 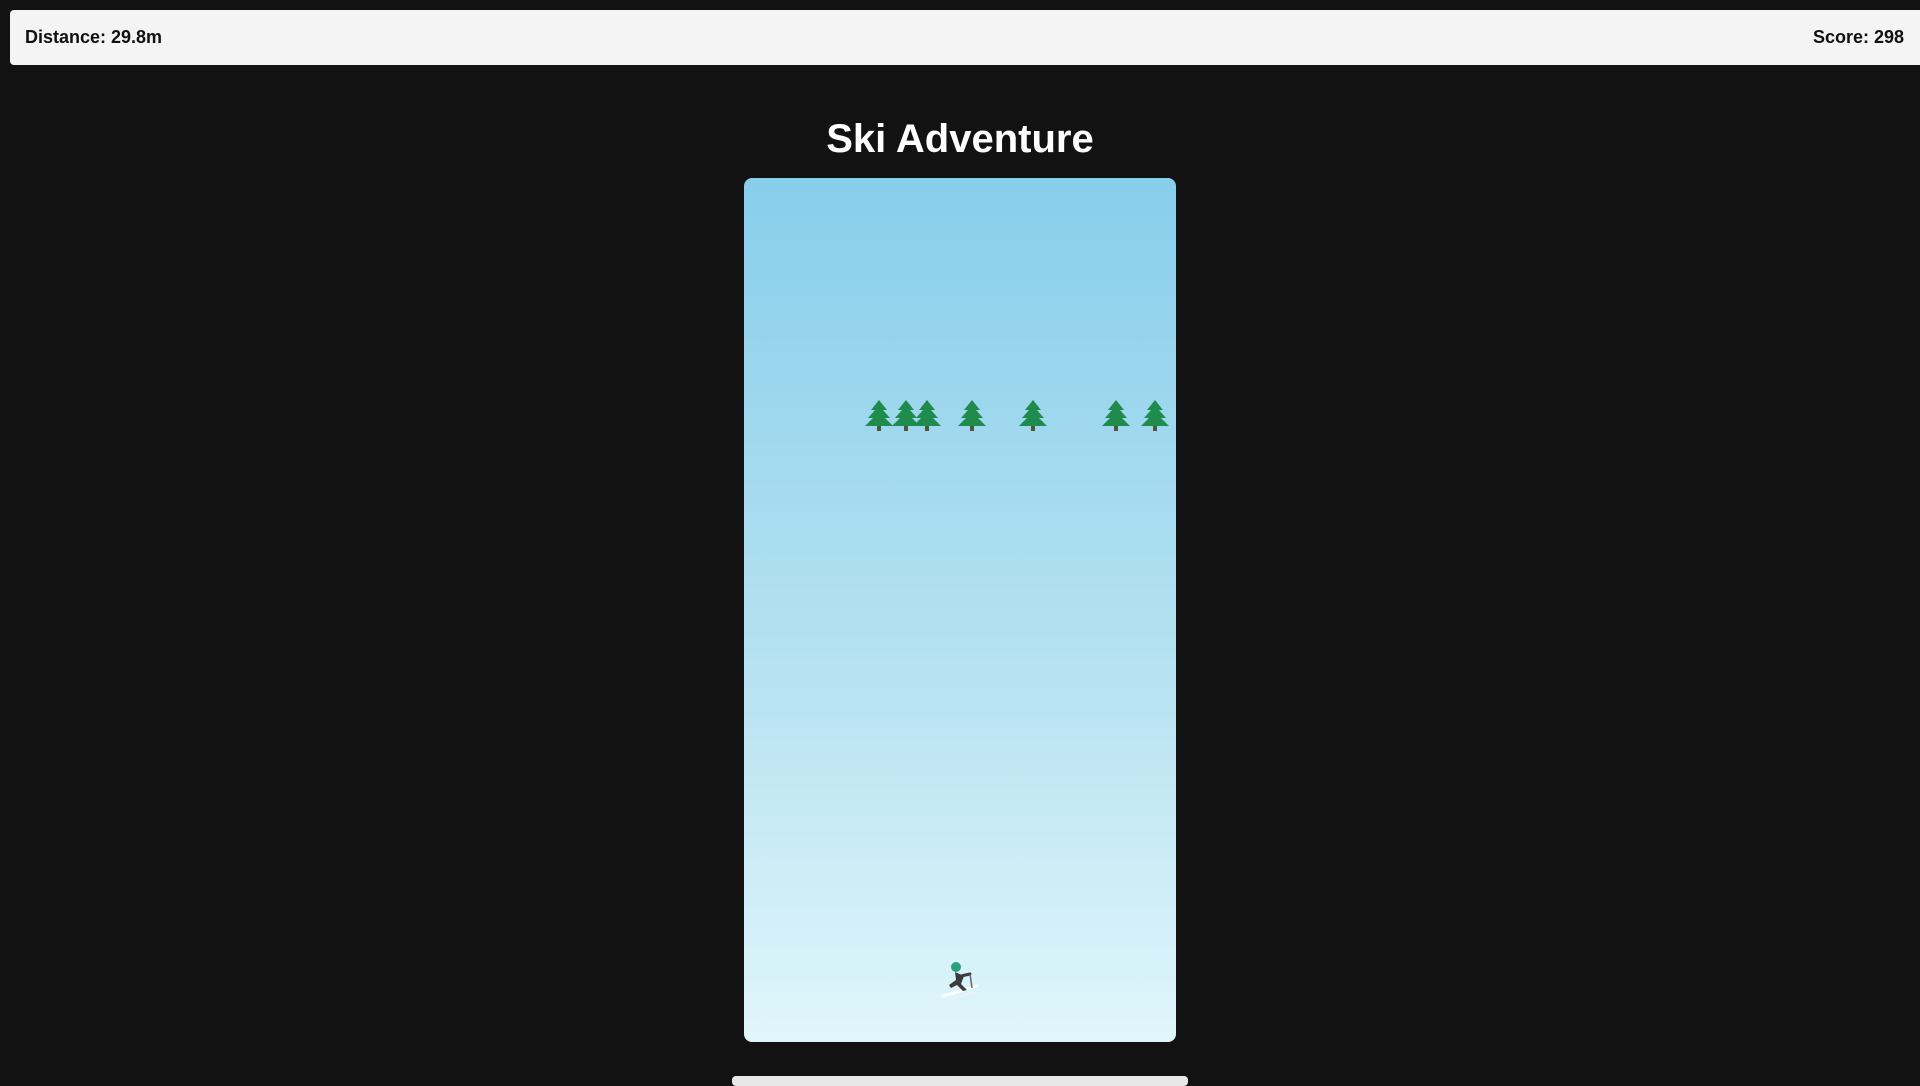 What do you see at coordinates (960, 139) in the screenshot?
I see `game-title: Ski Adventure` at bounding box center [960, 139].